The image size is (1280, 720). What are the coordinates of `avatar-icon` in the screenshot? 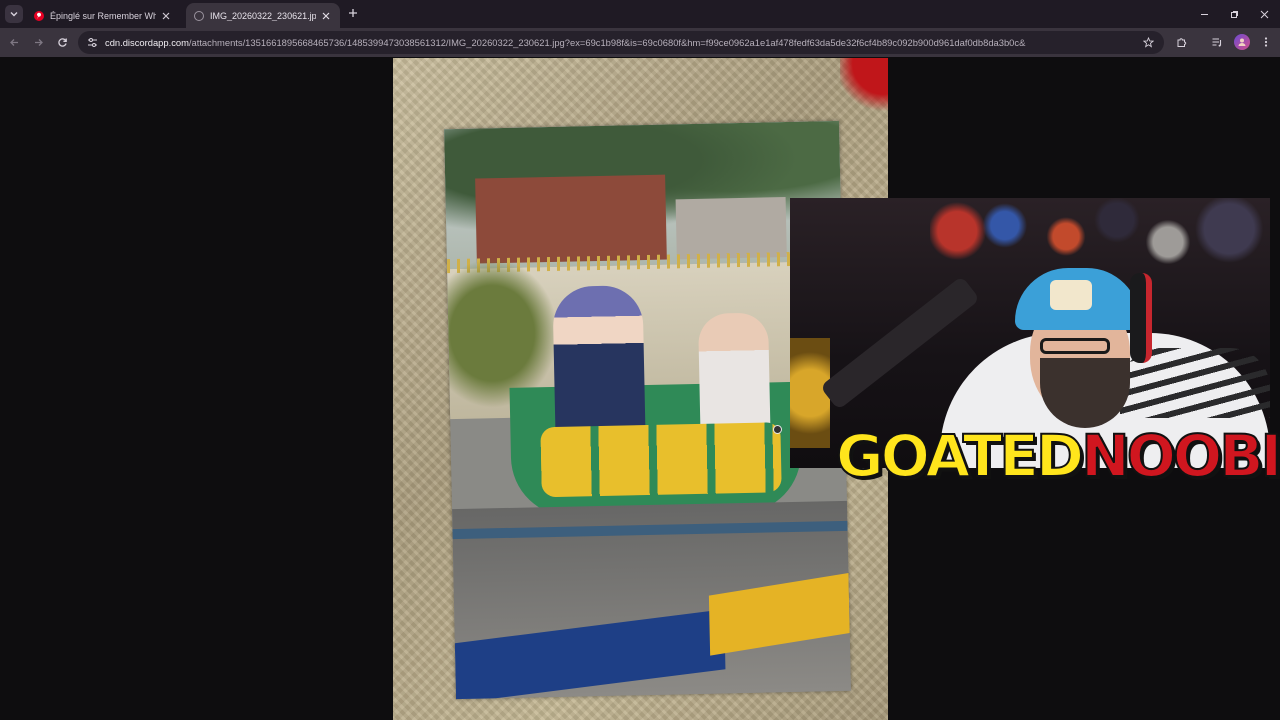 It's located at (1242, 42).